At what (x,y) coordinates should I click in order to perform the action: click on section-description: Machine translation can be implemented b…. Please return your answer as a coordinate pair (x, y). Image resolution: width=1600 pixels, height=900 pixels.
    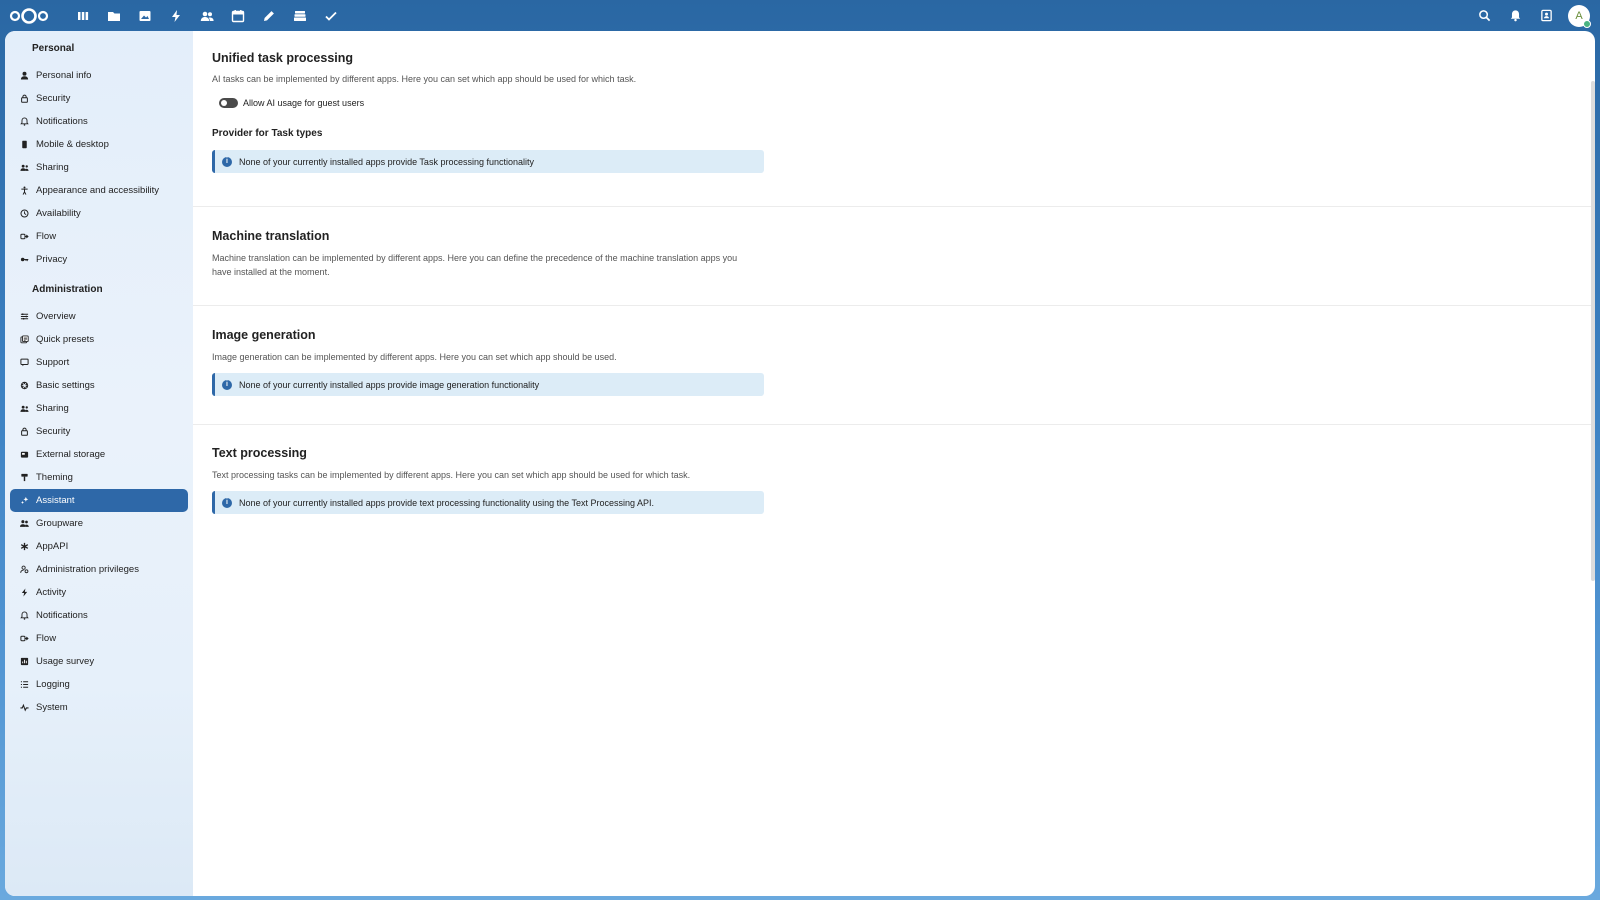
    Looking at the image, I should click on (475, 265).